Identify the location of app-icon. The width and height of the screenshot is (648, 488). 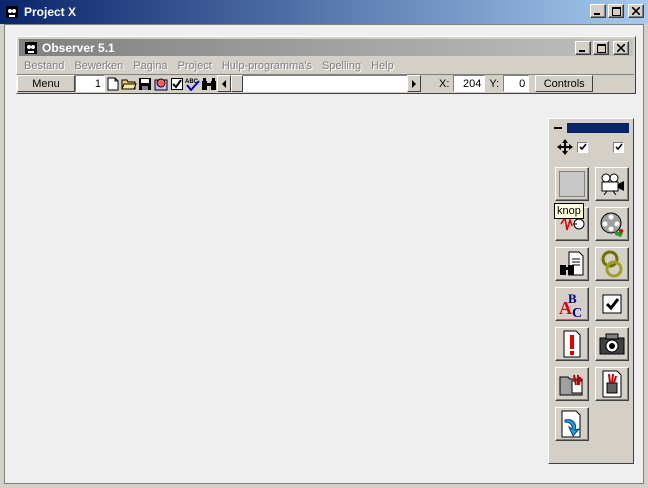
(12, 12).